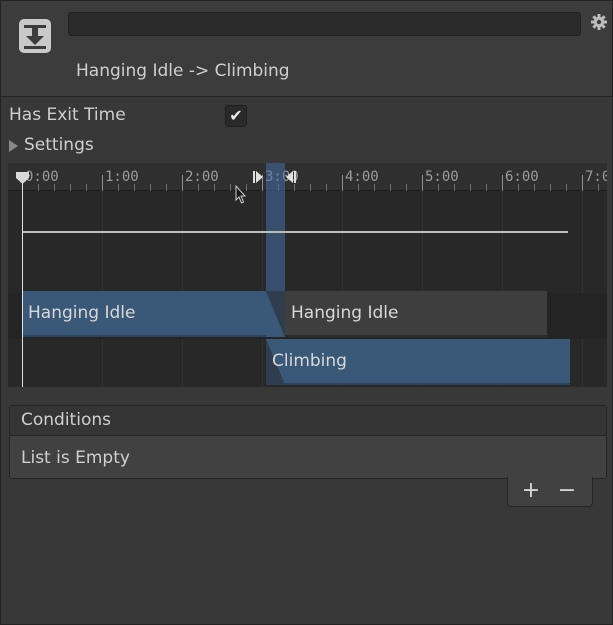 Image resolution: width=613 pixels, height=625 pixels. I want to click on has-exit-time-label: Has Exit Time, so click(67, 115).